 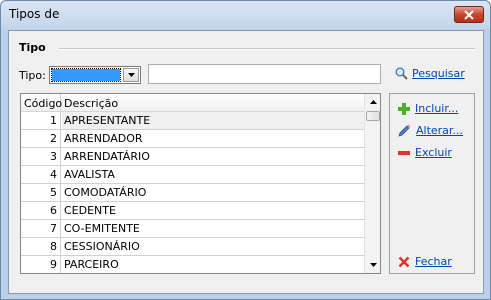 I want to click on scroll-thumb, so click(x=373, y=116).